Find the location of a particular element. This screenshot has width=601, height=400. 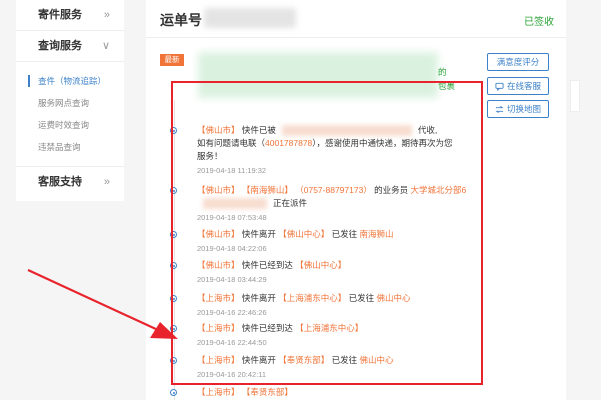

status-badge: 已签收 is located at coordinates (539, 22).